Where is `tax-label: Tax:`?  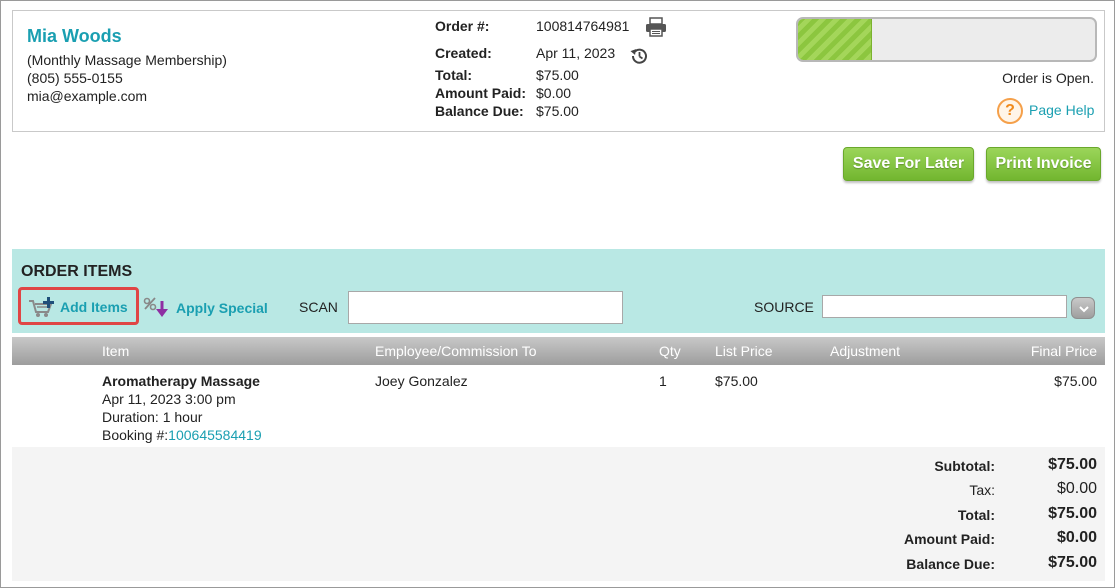
tax-label: Tax: is located at coordinates (982, 490).